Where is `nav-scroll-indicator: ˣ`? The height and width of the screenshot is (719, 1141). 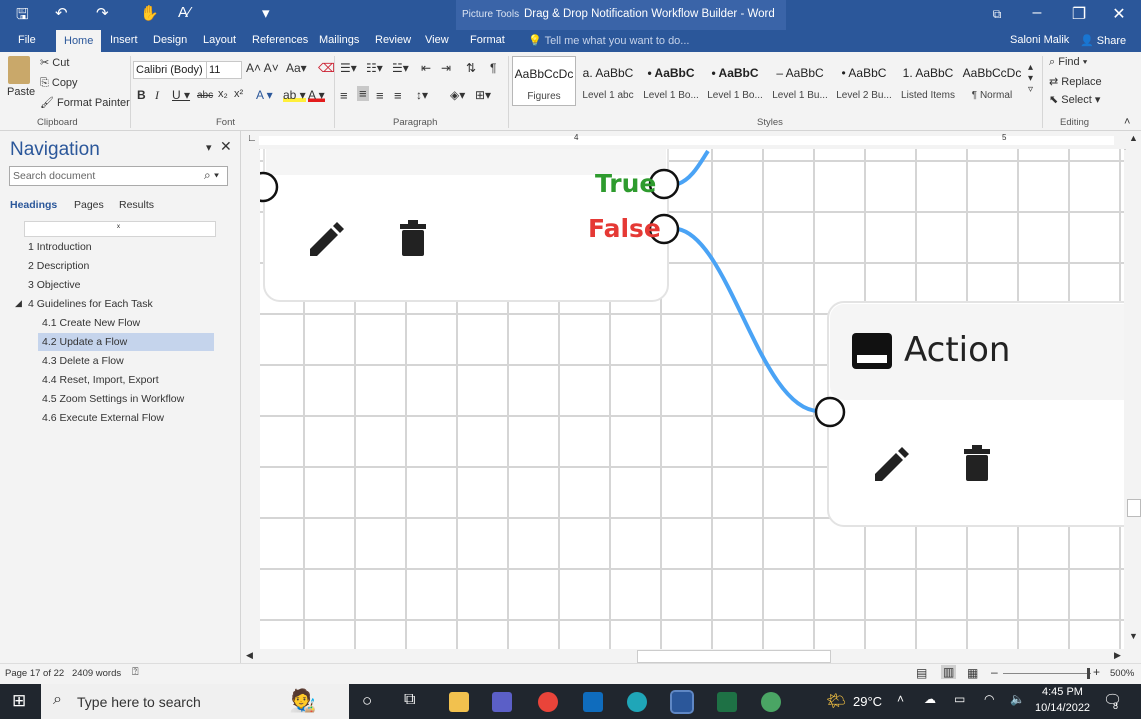 nav-scroll-indicator: ˣ is located at coordinates (120, 229).